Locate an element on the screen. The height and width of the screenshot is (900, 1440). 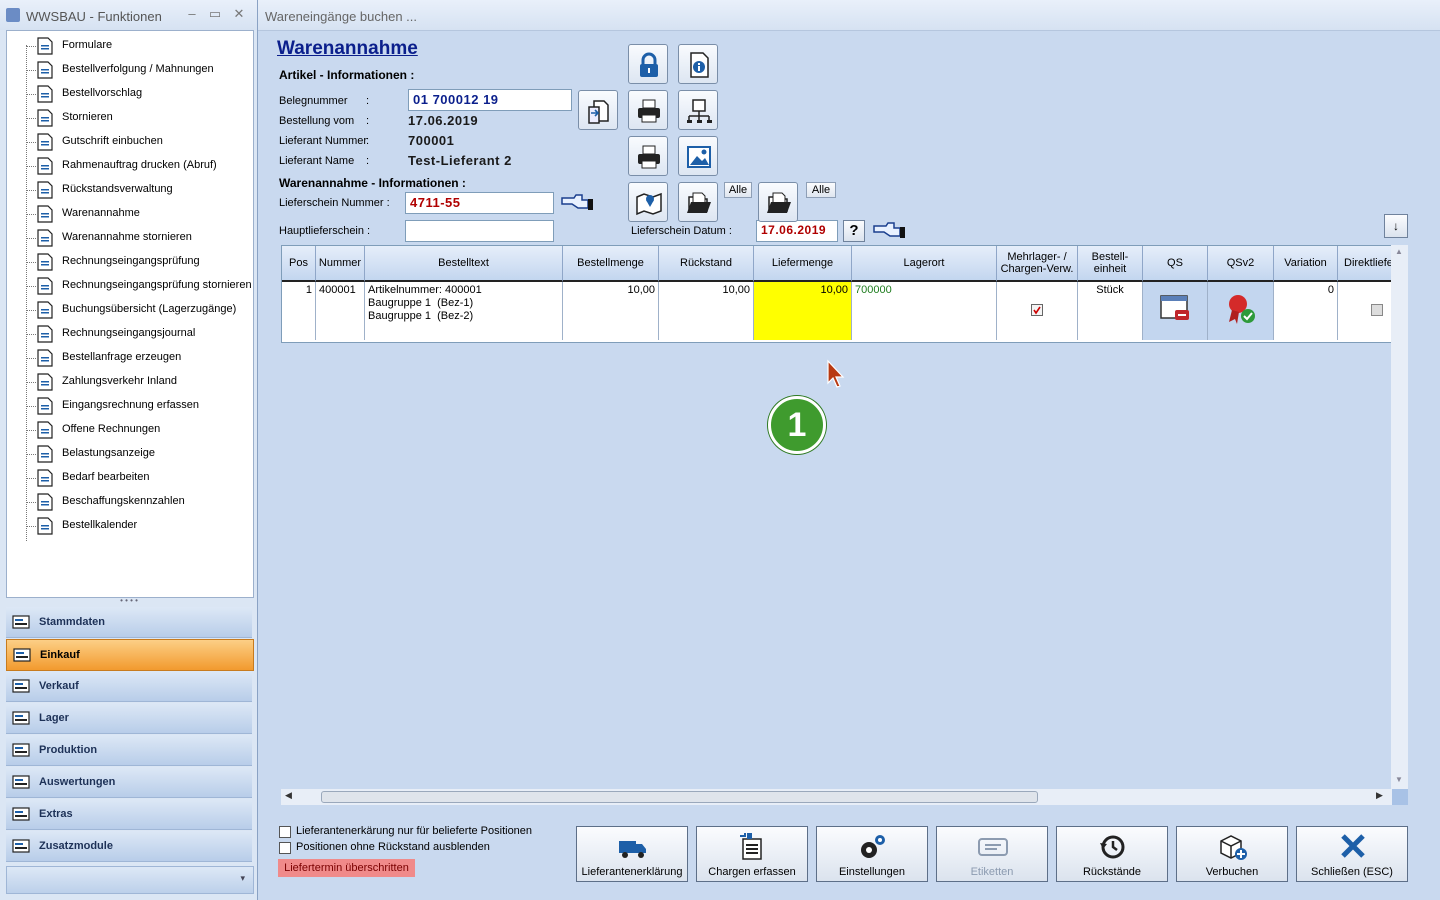
tree-item: Gutschrift einbuchen is located at coordinates (143, 142).